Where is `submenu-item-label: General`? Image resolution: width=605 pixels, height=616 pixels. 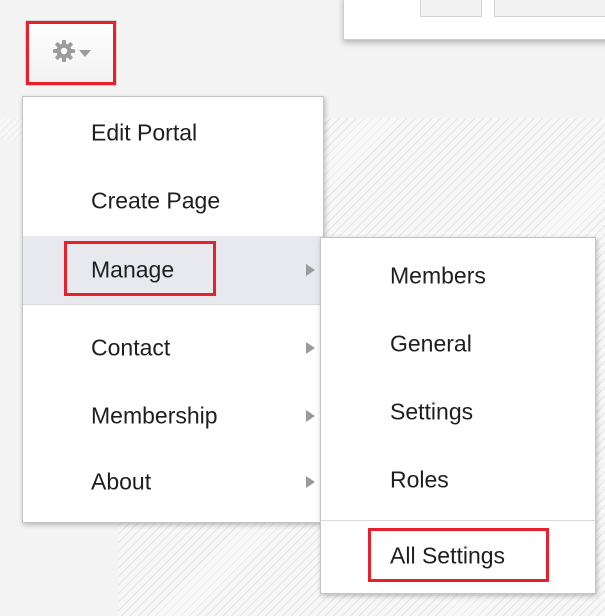 submenu-item-label: General is located at coordinates (431, 343).